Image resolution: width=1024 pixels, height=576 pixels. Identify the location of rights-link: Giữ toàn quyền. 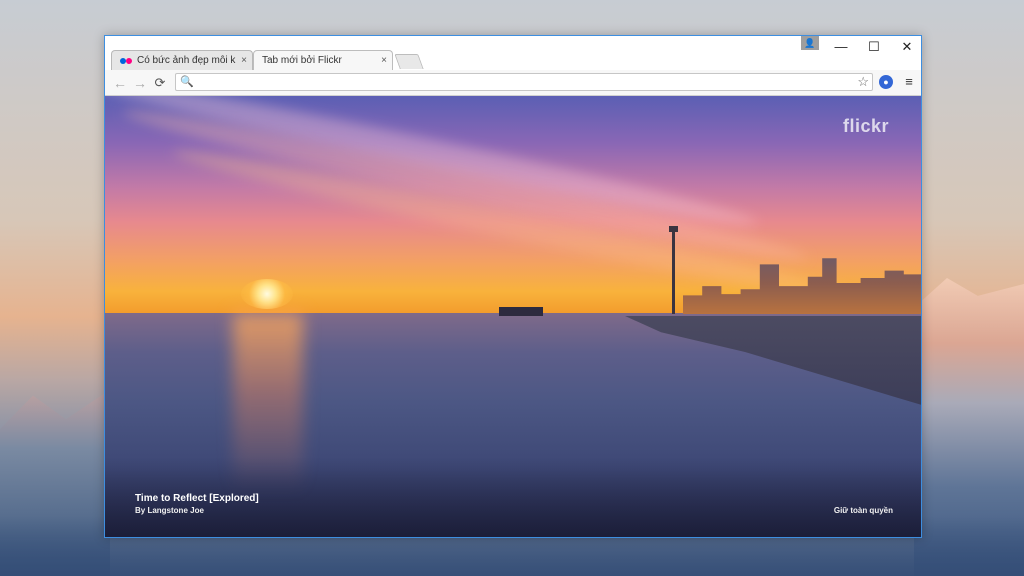
(863, 510).